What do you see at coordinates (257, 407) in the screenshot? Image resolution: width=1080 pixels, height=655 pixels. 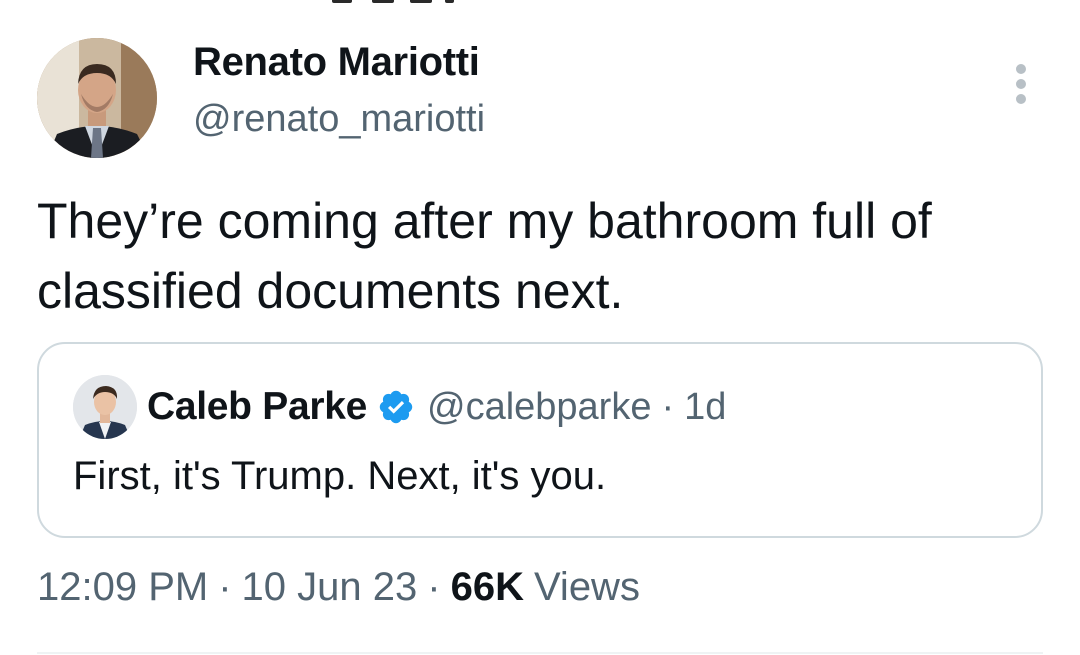 I see `quoted-author-name: Caleb Parke` at bounding box center [257, 407].